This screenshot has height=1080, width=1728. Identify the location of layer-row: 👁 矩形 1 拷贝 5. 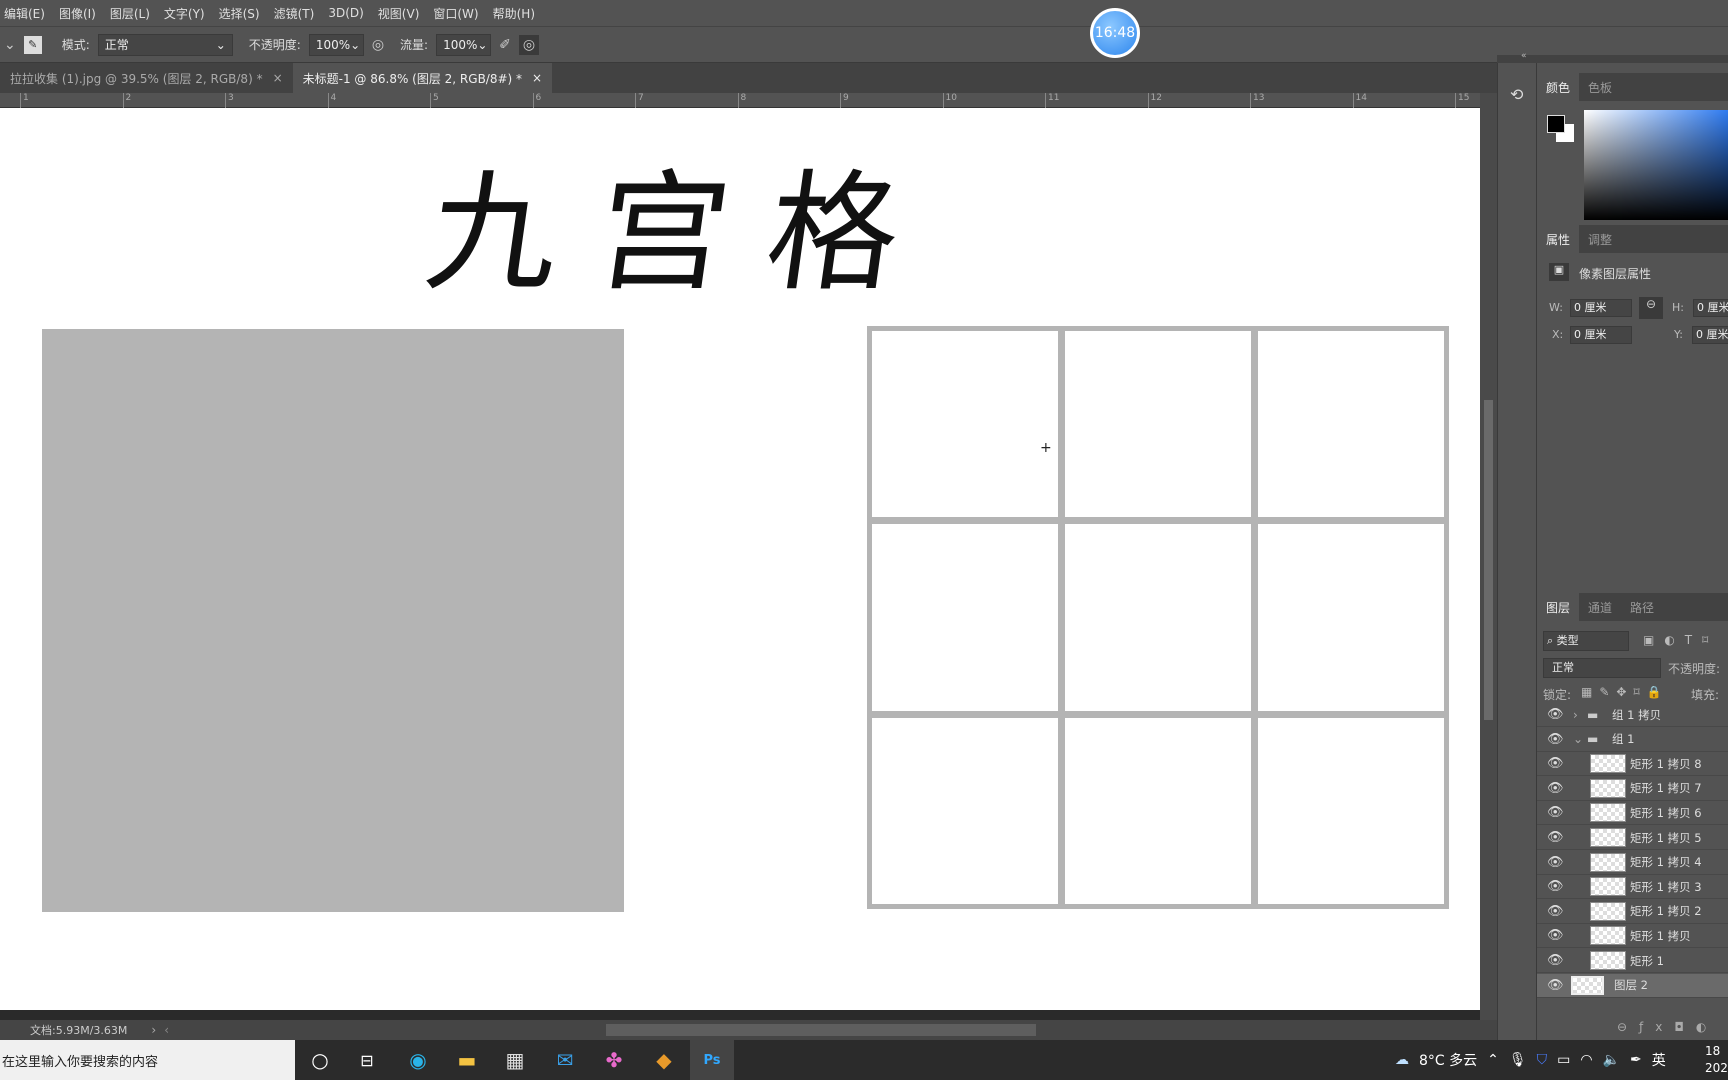
(1632, 838).